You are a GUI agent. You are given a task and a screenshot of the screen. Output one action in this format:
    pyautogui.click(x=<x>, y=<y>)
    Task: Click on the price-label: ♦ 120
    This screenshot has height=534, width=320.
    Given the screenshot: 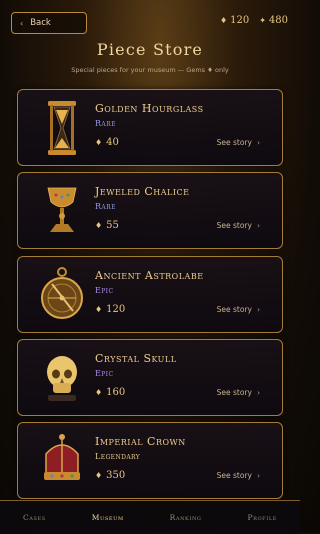 What is the action you would take?
    pyautogui.click(x=110, y=309)
    